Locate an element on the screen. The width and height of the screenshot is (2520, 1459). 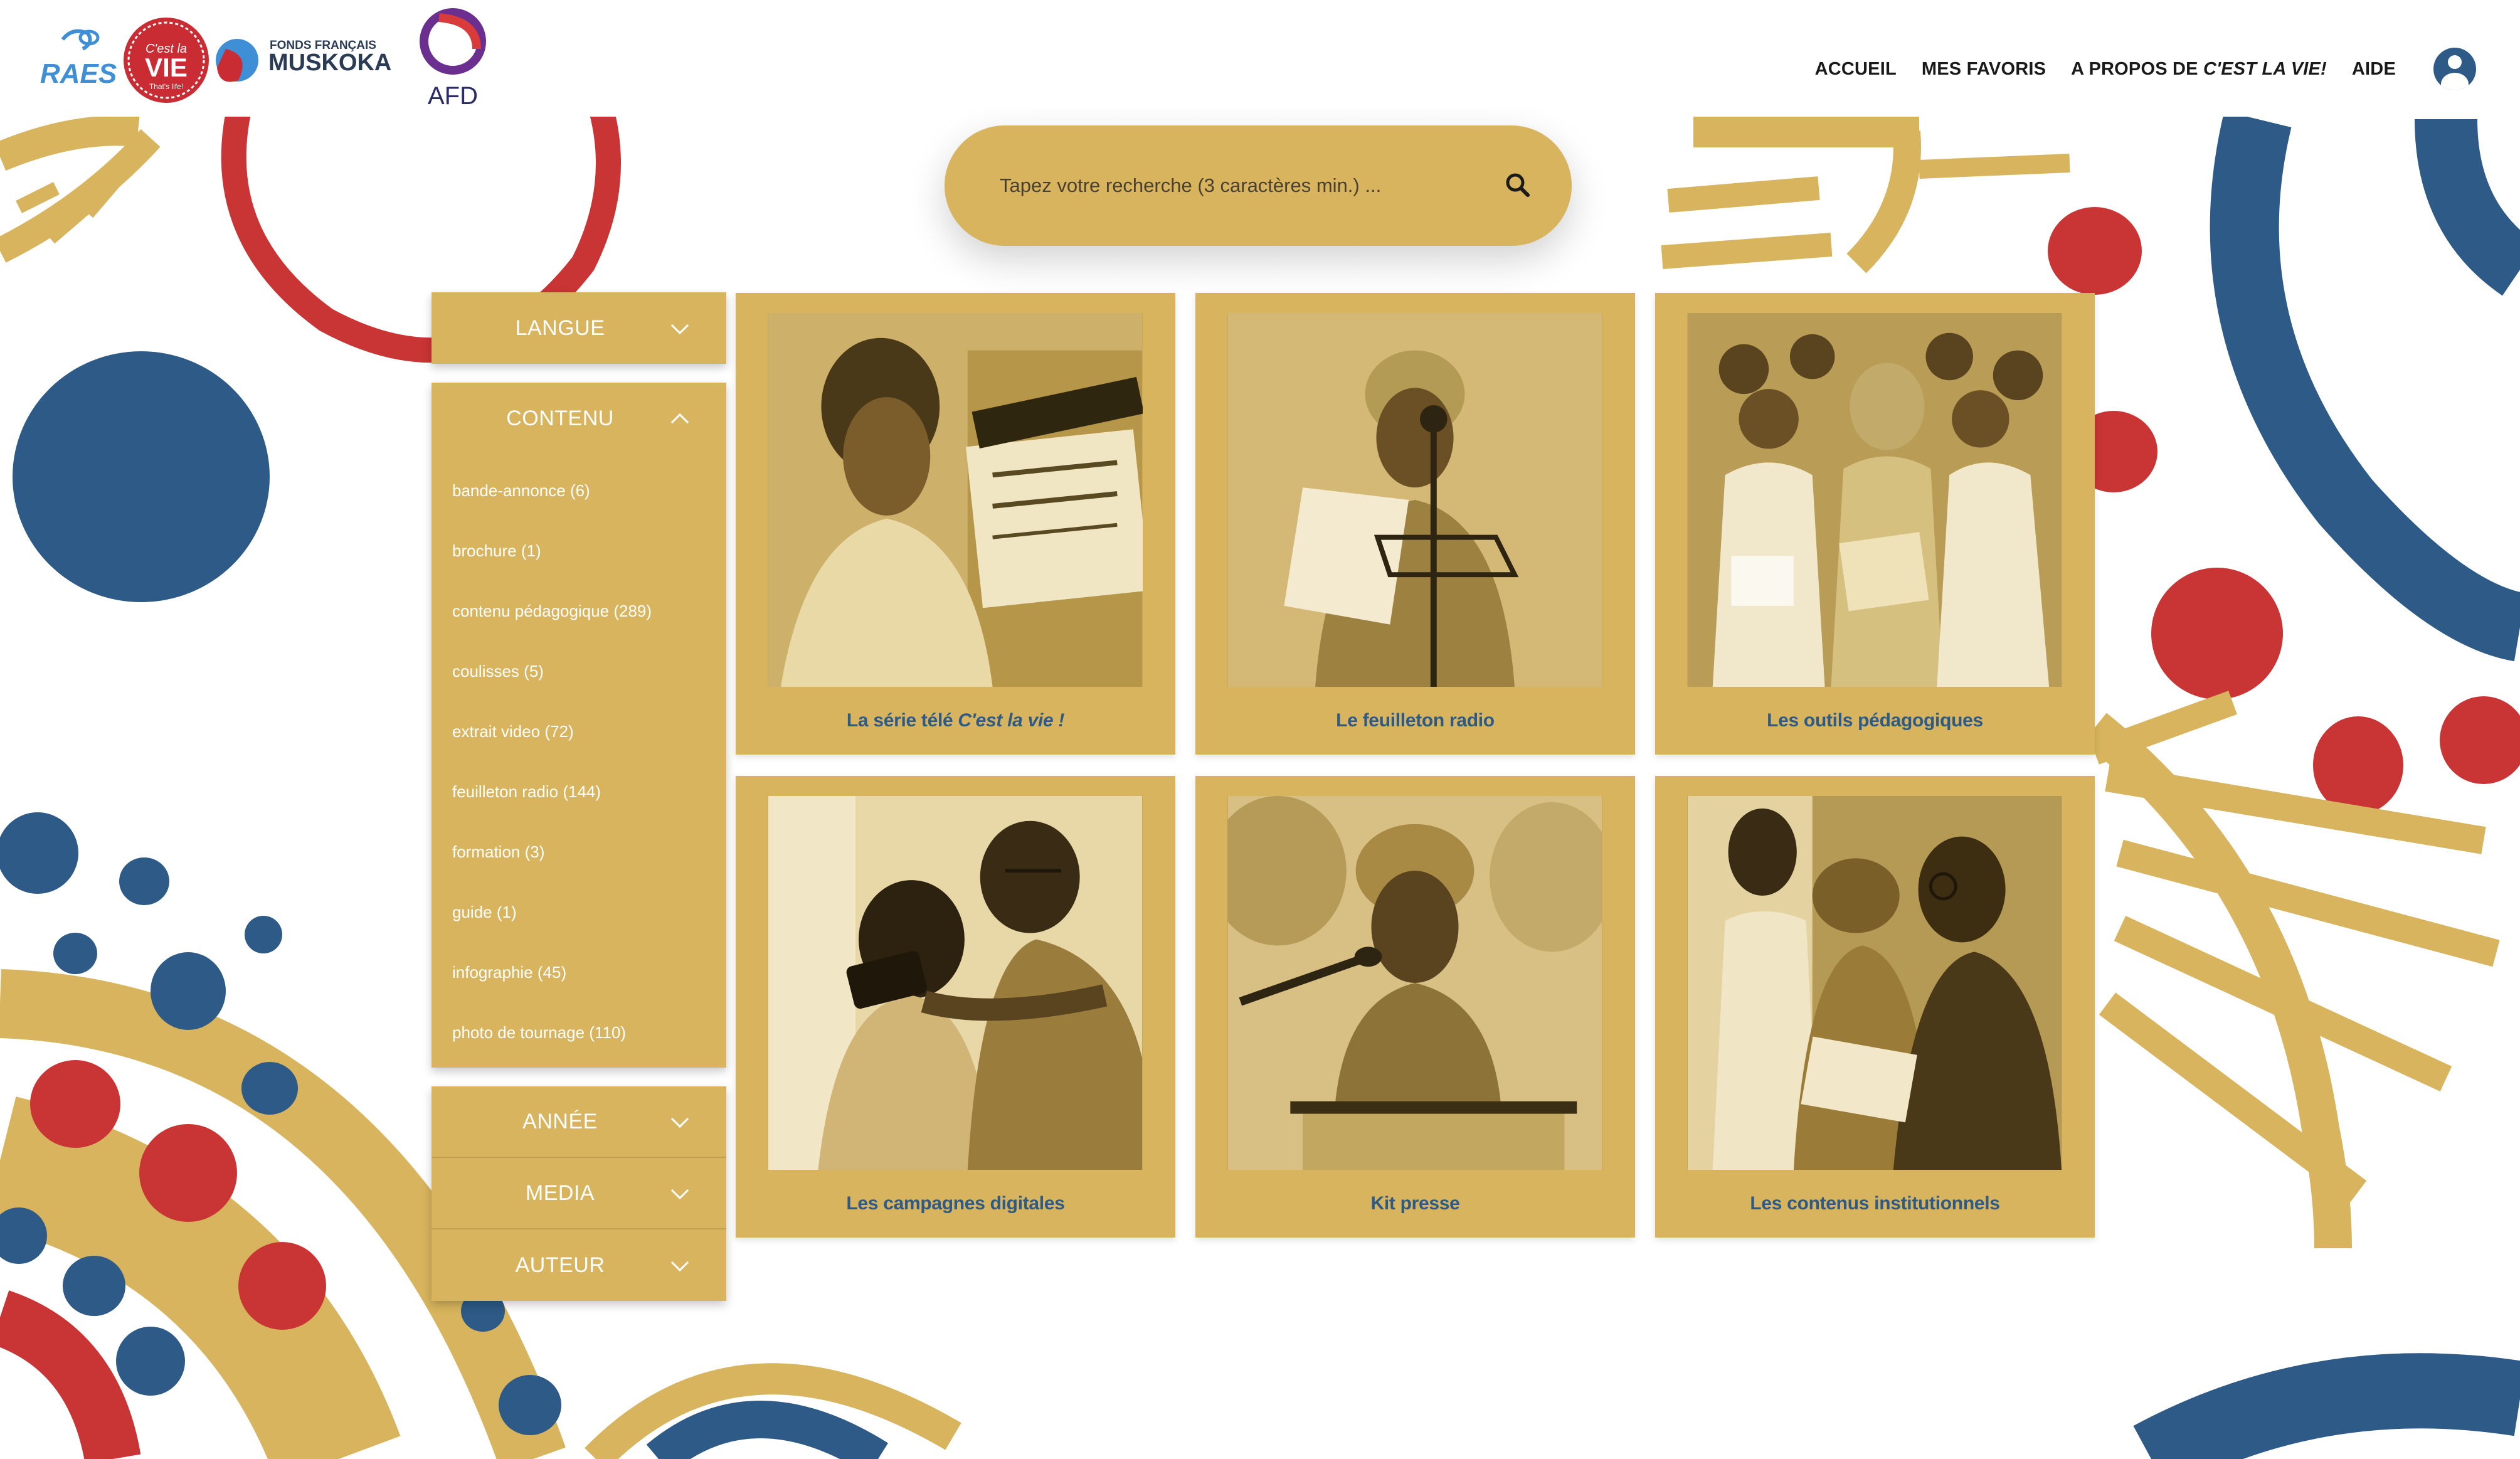
search-bar is located at coordinates (1258, 186).